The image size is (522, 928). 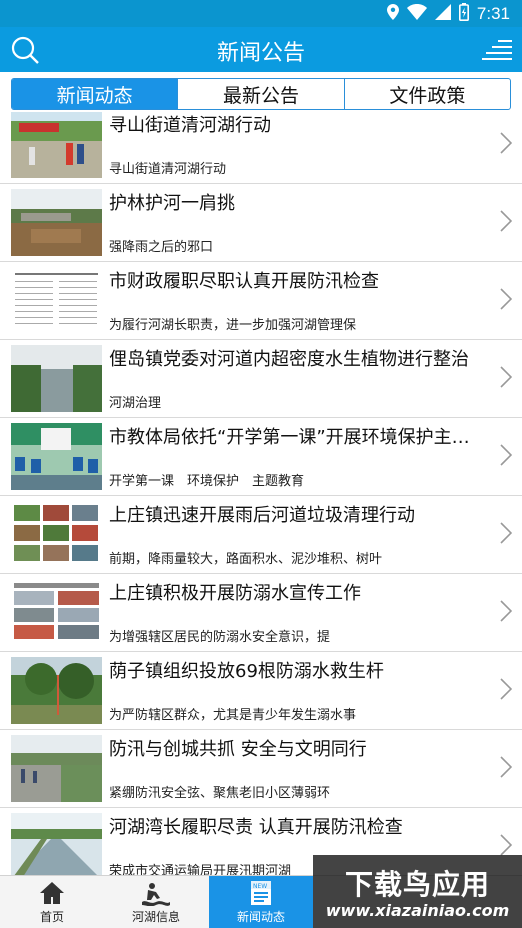 I want to click on news-summary: 河湖治理, so click(x=135, y=403).